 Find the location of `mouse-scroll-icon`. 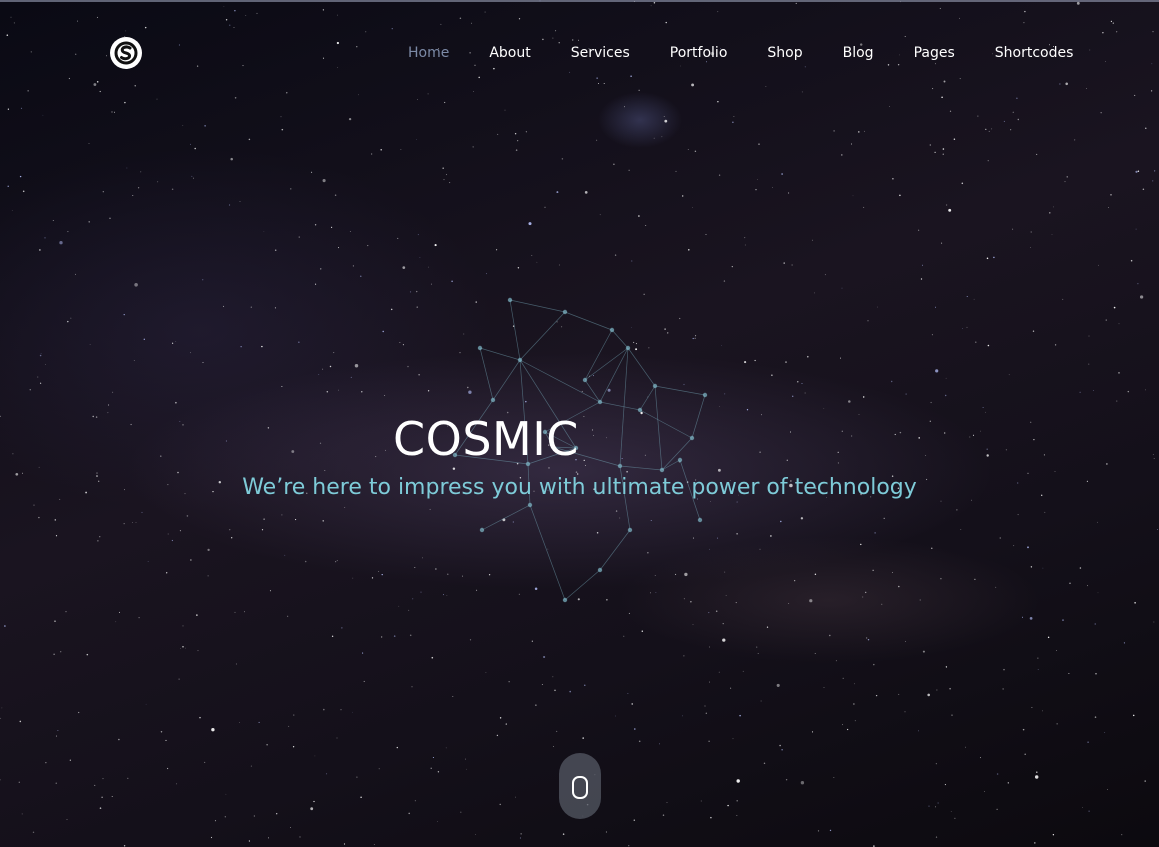

mouse-scroll-icon is located at coordinates (580, 787).